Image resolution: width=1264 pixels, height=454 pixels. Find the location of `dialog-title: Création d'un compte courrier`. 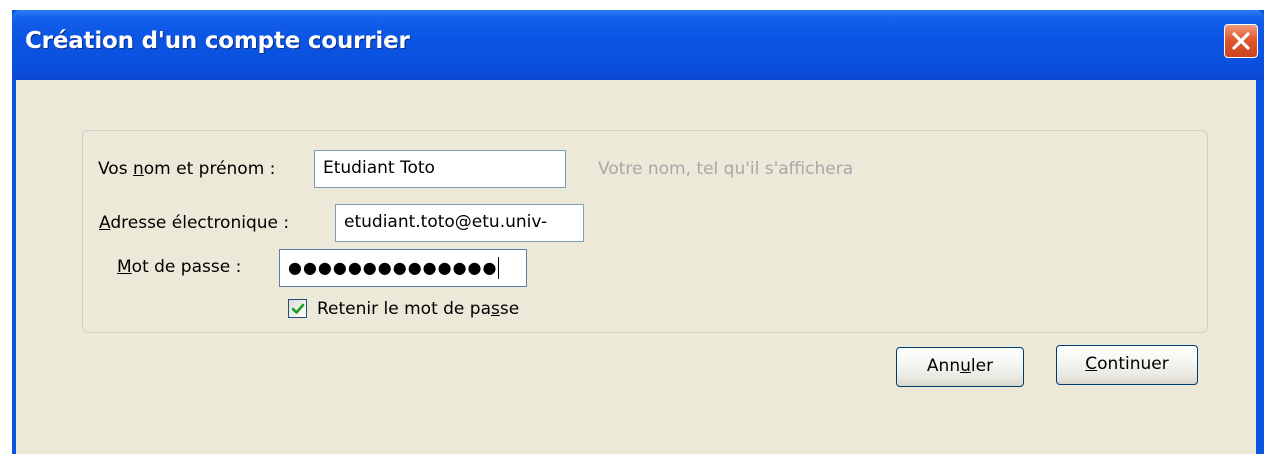

dialog-title: Création d'un compte courrier is located at coordinates (217, 41).